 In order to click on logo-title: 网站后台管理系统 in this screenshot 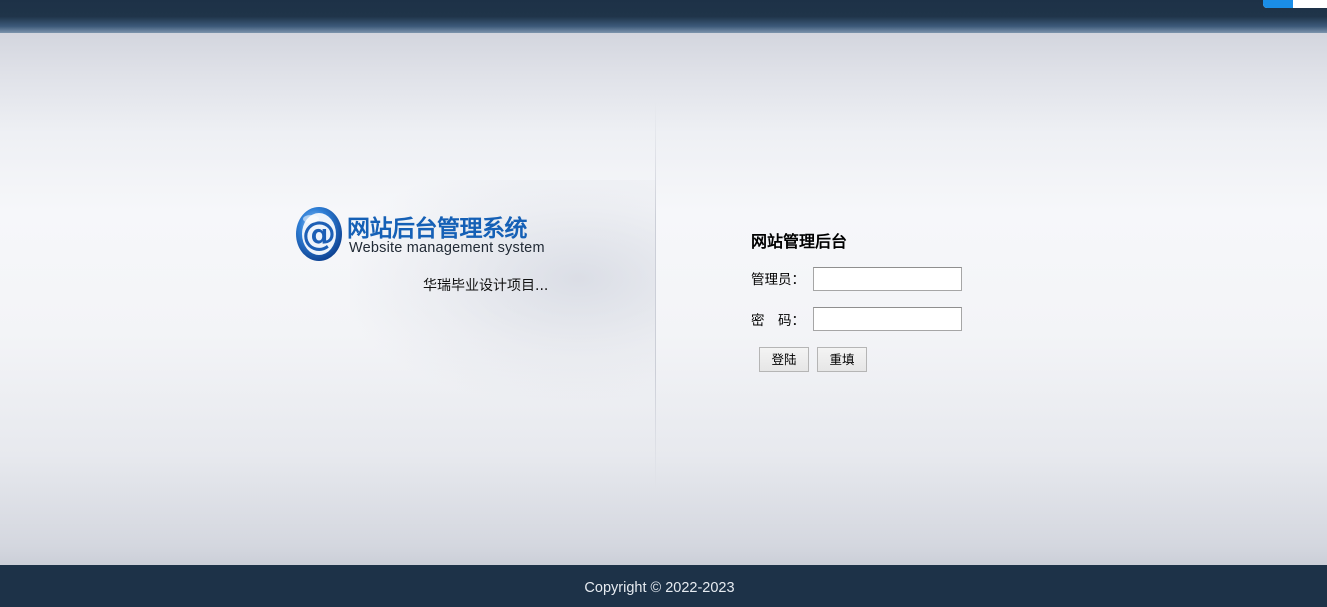, I will do `click(437, 229)`.